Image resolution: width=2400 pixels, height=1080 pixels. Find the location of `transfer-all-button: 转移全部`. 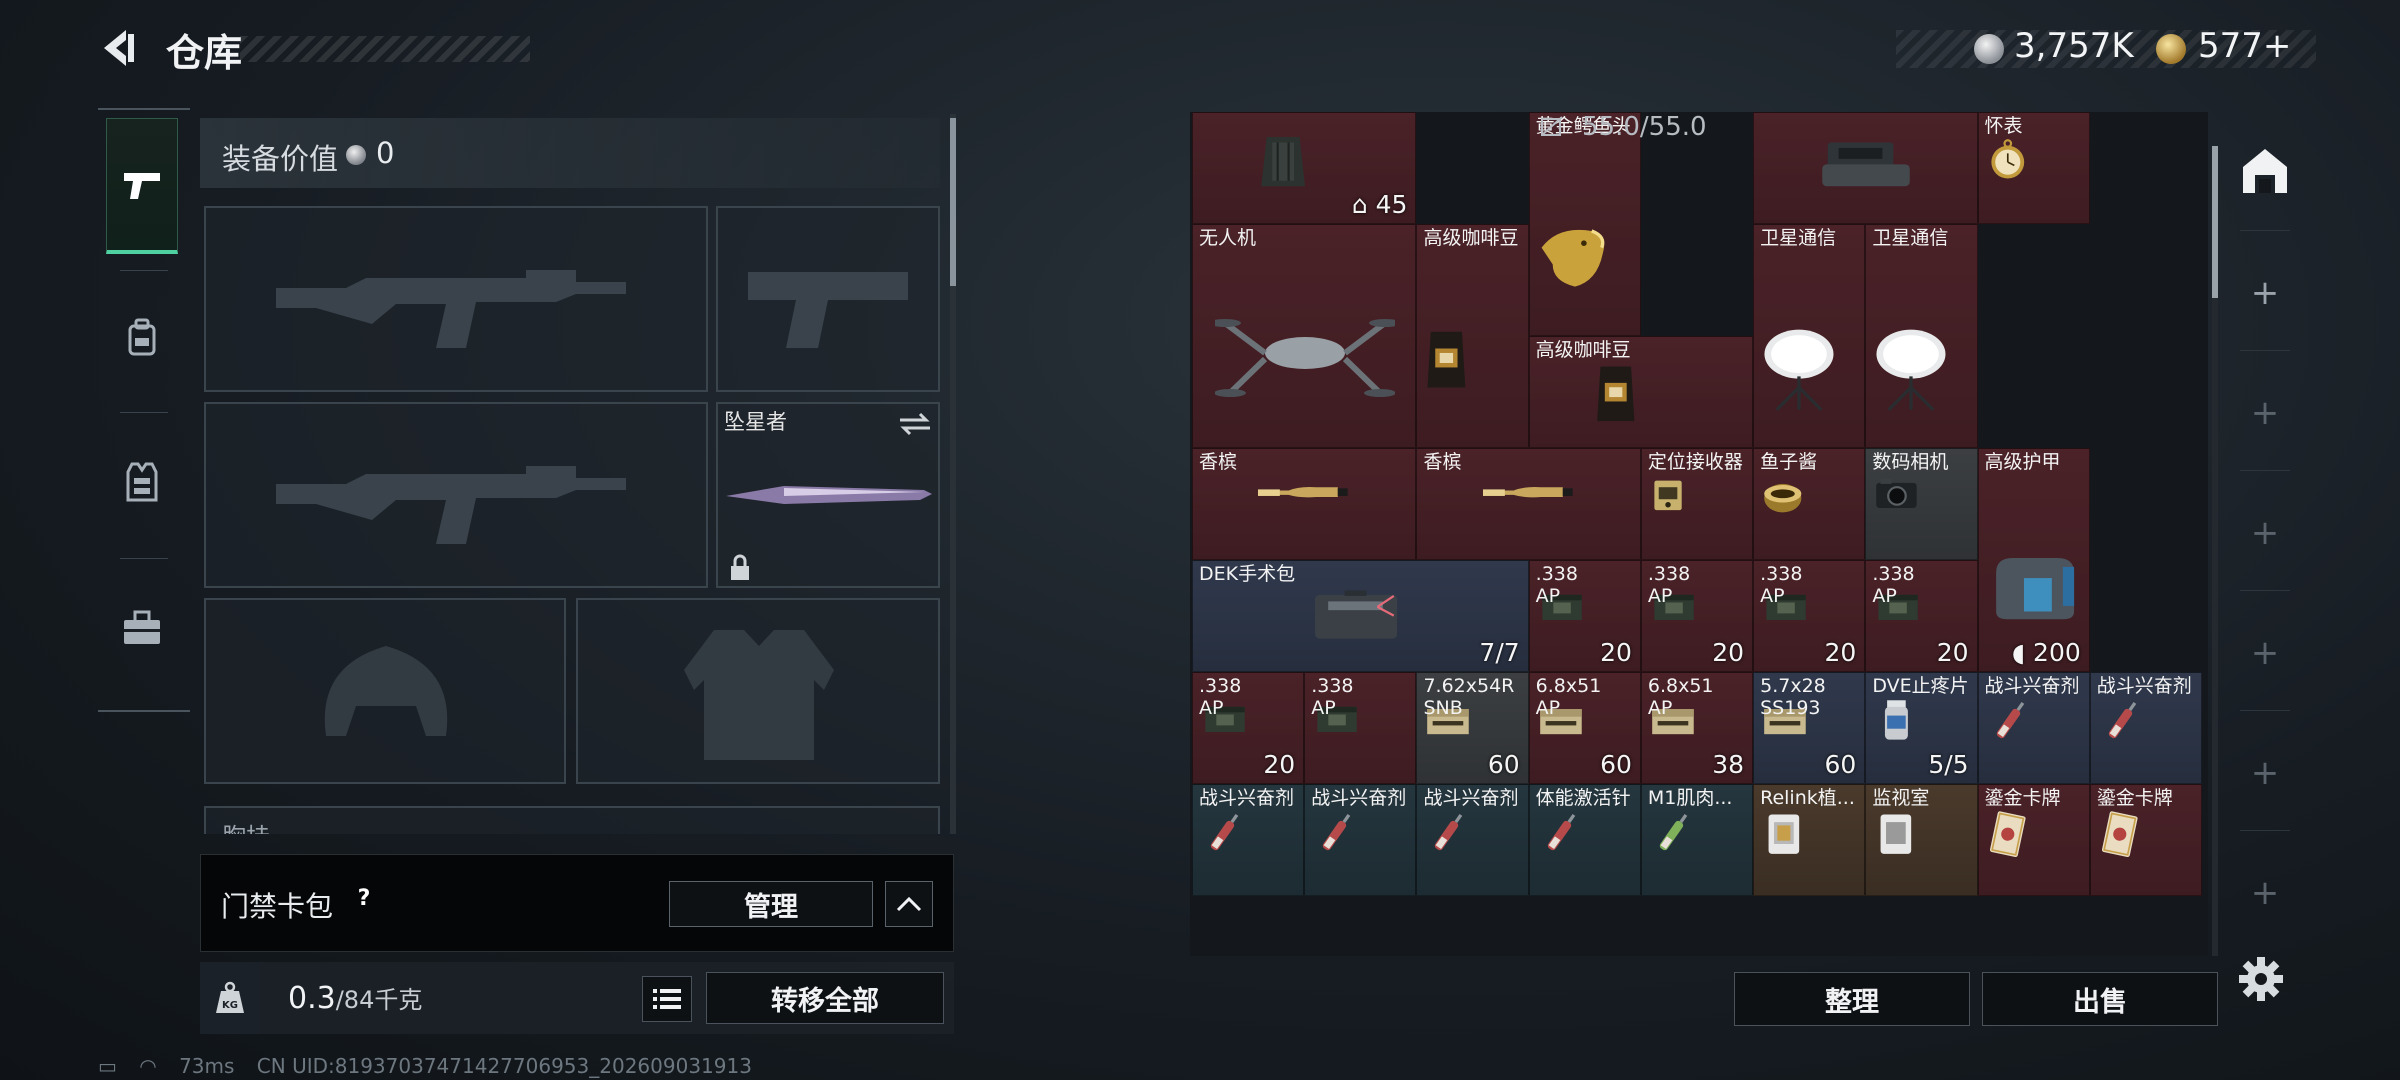

transfer-all-button: 转移全部 is located at coordinates (825, 998).